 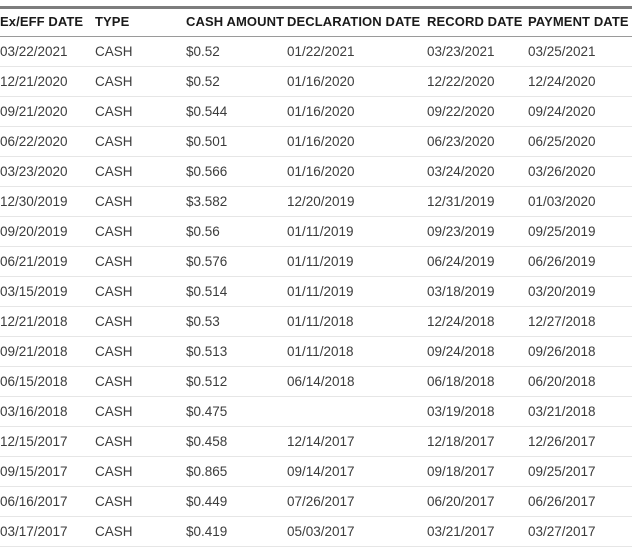 What do you see at coordinates (357, 441) in the screenshot?
I see `cell-declaration-date: 12/14/2017` at bounding box center [357, 441].